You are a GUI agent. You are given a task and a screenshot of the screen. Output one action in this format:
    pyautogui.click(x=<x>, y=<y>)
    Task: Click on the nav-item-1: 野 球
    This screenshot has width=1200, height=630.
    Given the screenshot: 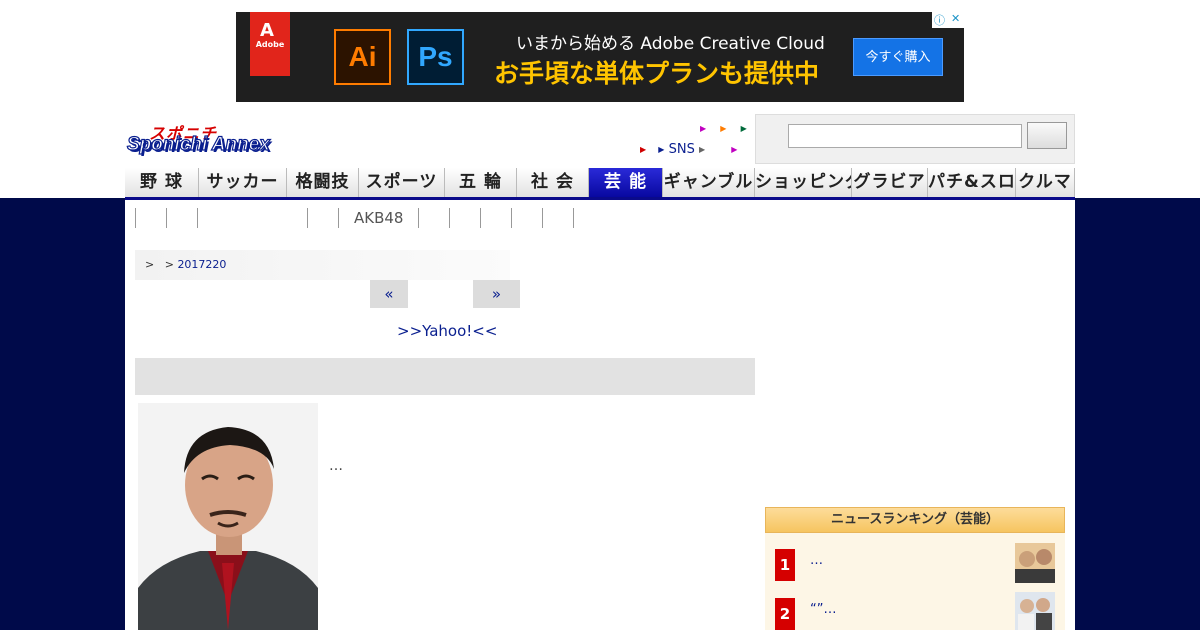 What is the action you would take?
    pyautogui.click(x=162, y=182)
    